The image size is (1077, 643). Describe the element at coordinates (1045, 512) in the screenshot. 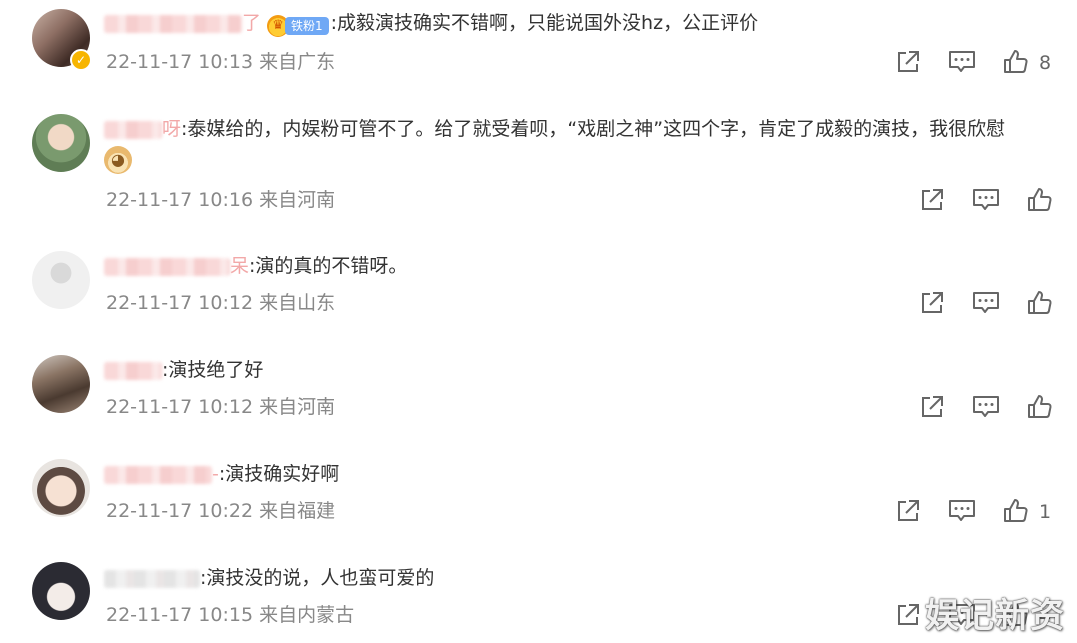

I see `like-count: 1` at that location.